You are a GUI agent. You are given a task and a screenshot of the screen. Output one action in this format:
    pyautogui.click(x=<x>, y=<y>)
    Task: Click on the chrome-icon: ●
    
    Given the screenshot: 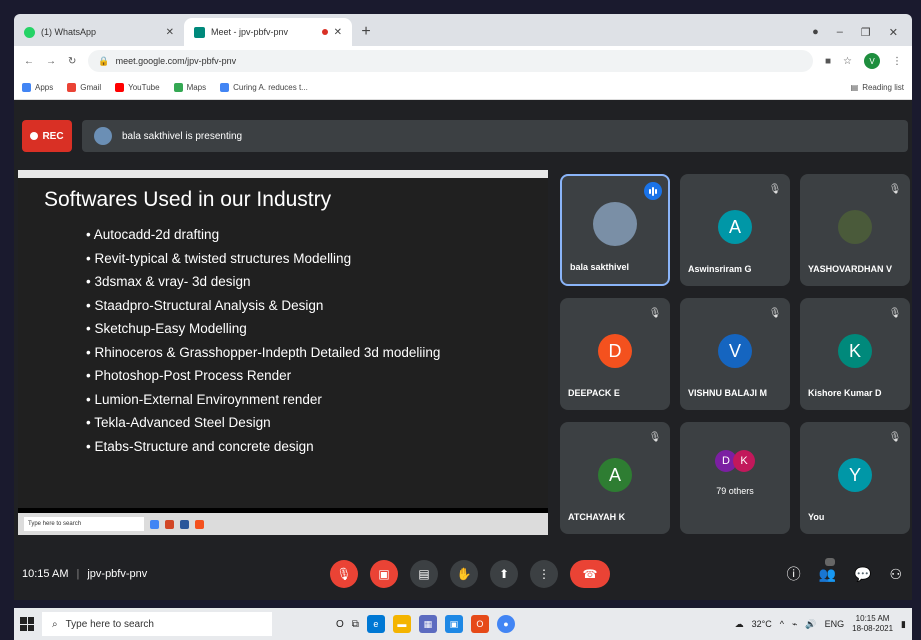 What is the action you would take?
    pyautogui.click(x=505, y=624)
    